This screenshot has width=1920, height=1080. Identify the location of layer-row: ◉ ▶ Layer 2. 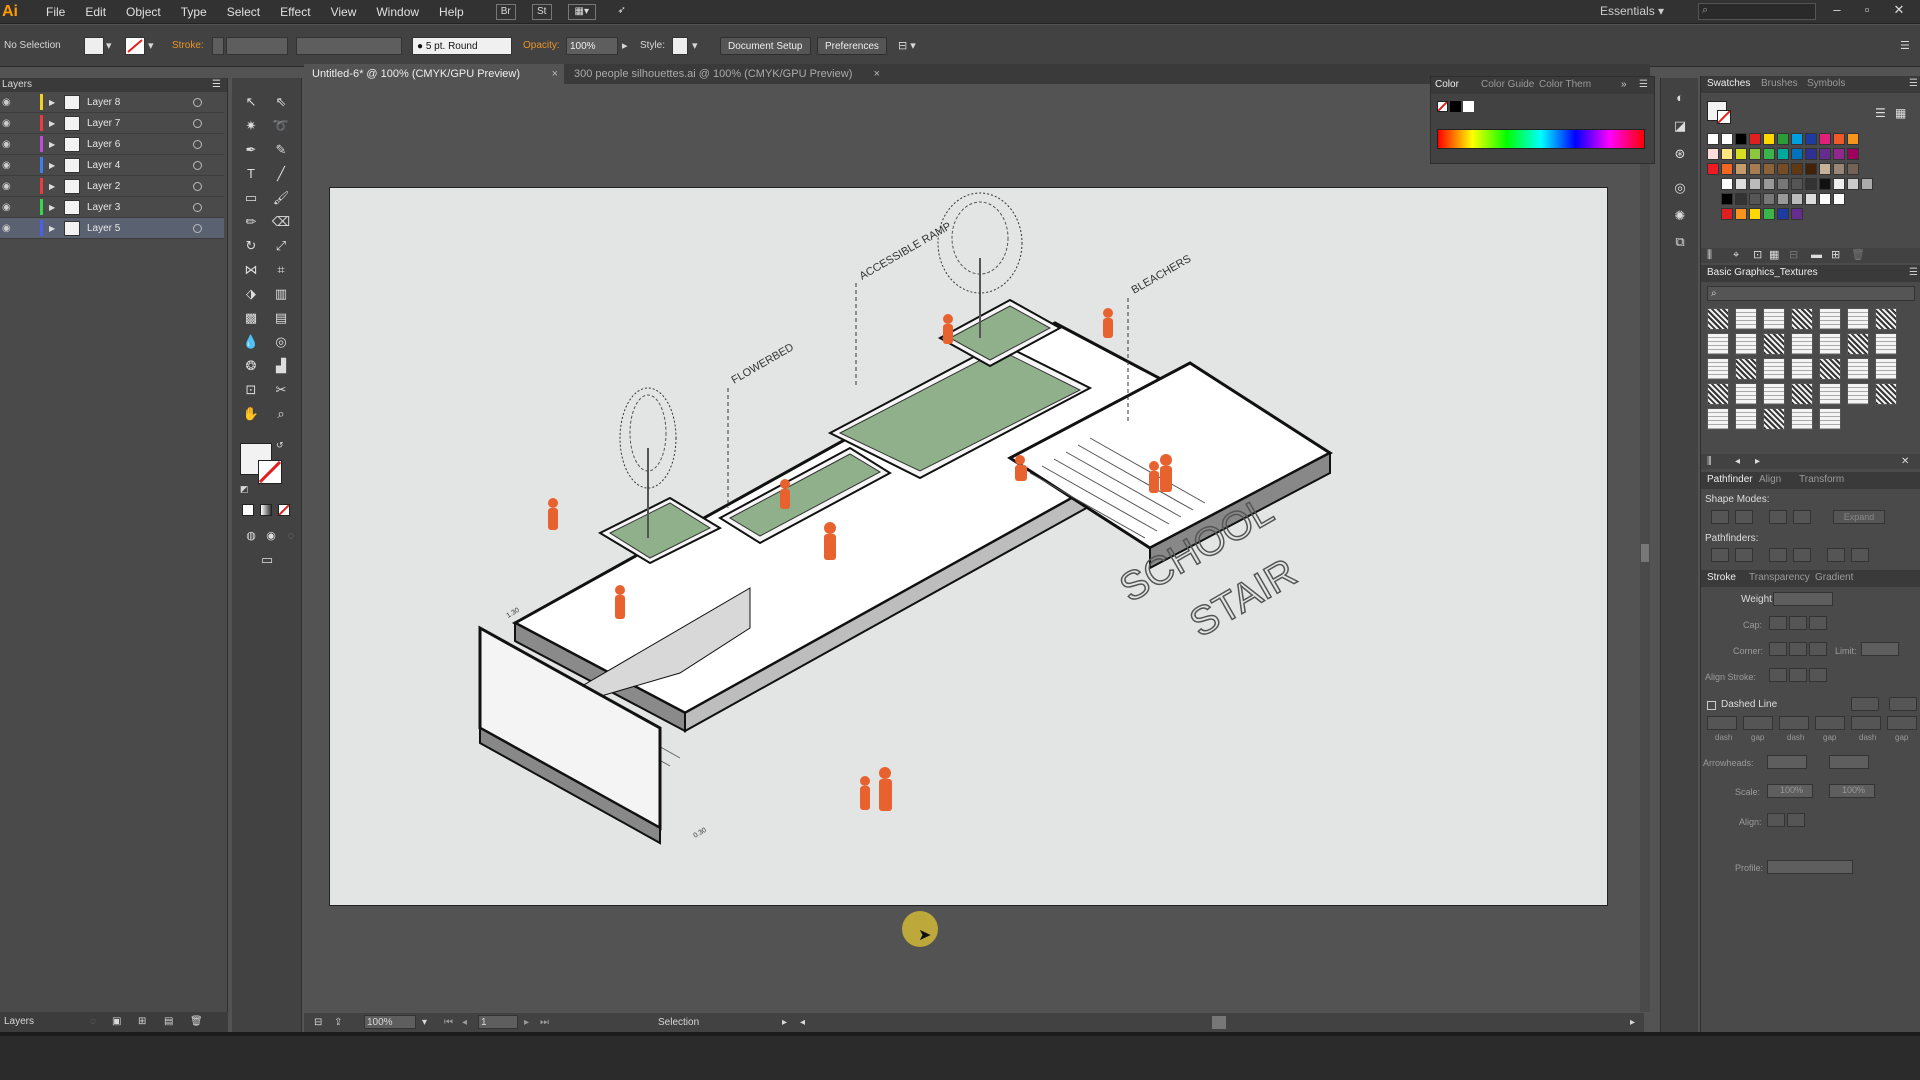
(112, 186).